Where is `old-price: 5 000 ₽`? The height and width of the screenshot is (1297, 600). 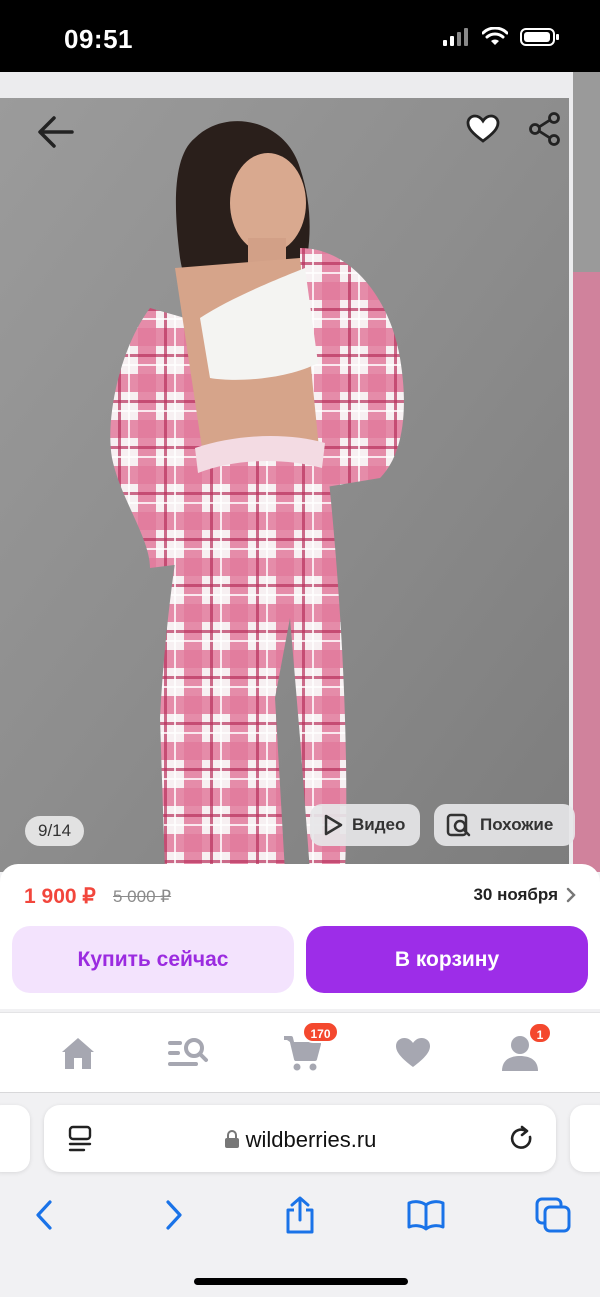
old-price: 5 000 ₽ is located at coordinates (142, 896).